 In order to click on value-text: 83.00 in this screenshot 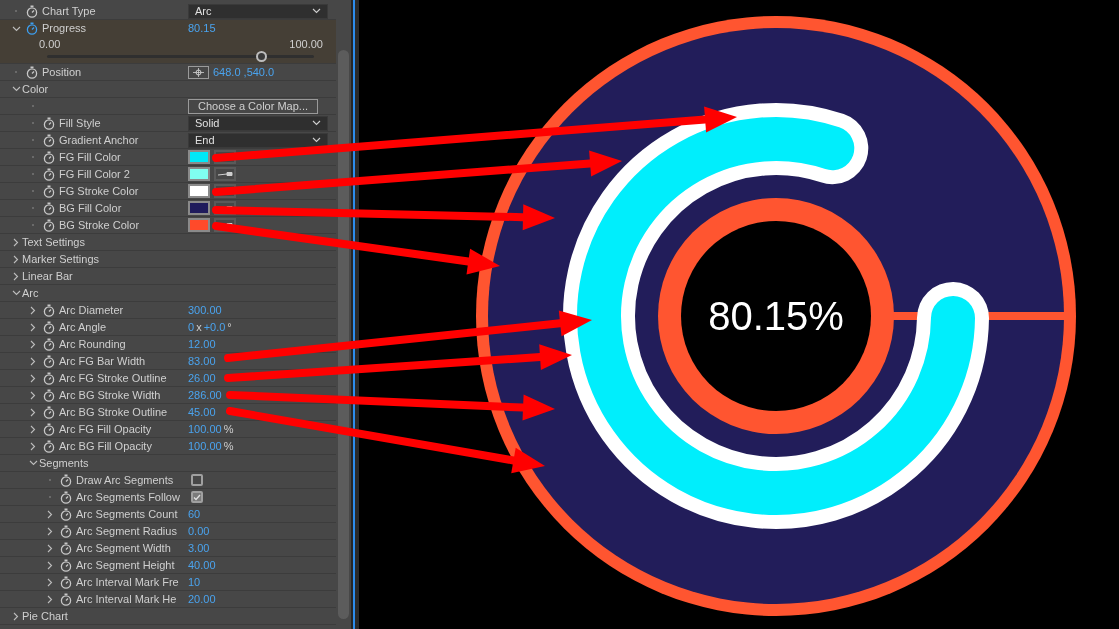, I will do `click(202, 361)`.